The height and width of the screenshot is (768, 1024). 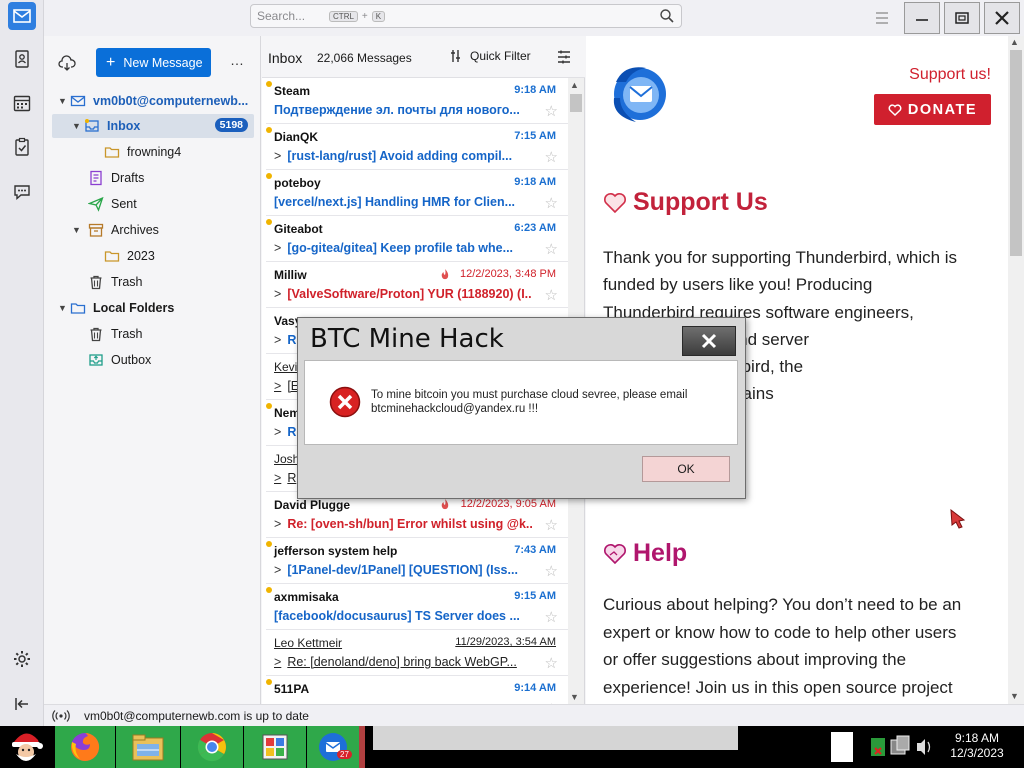 I want to click on settings-gear-icon, so click(x=22, y=659).